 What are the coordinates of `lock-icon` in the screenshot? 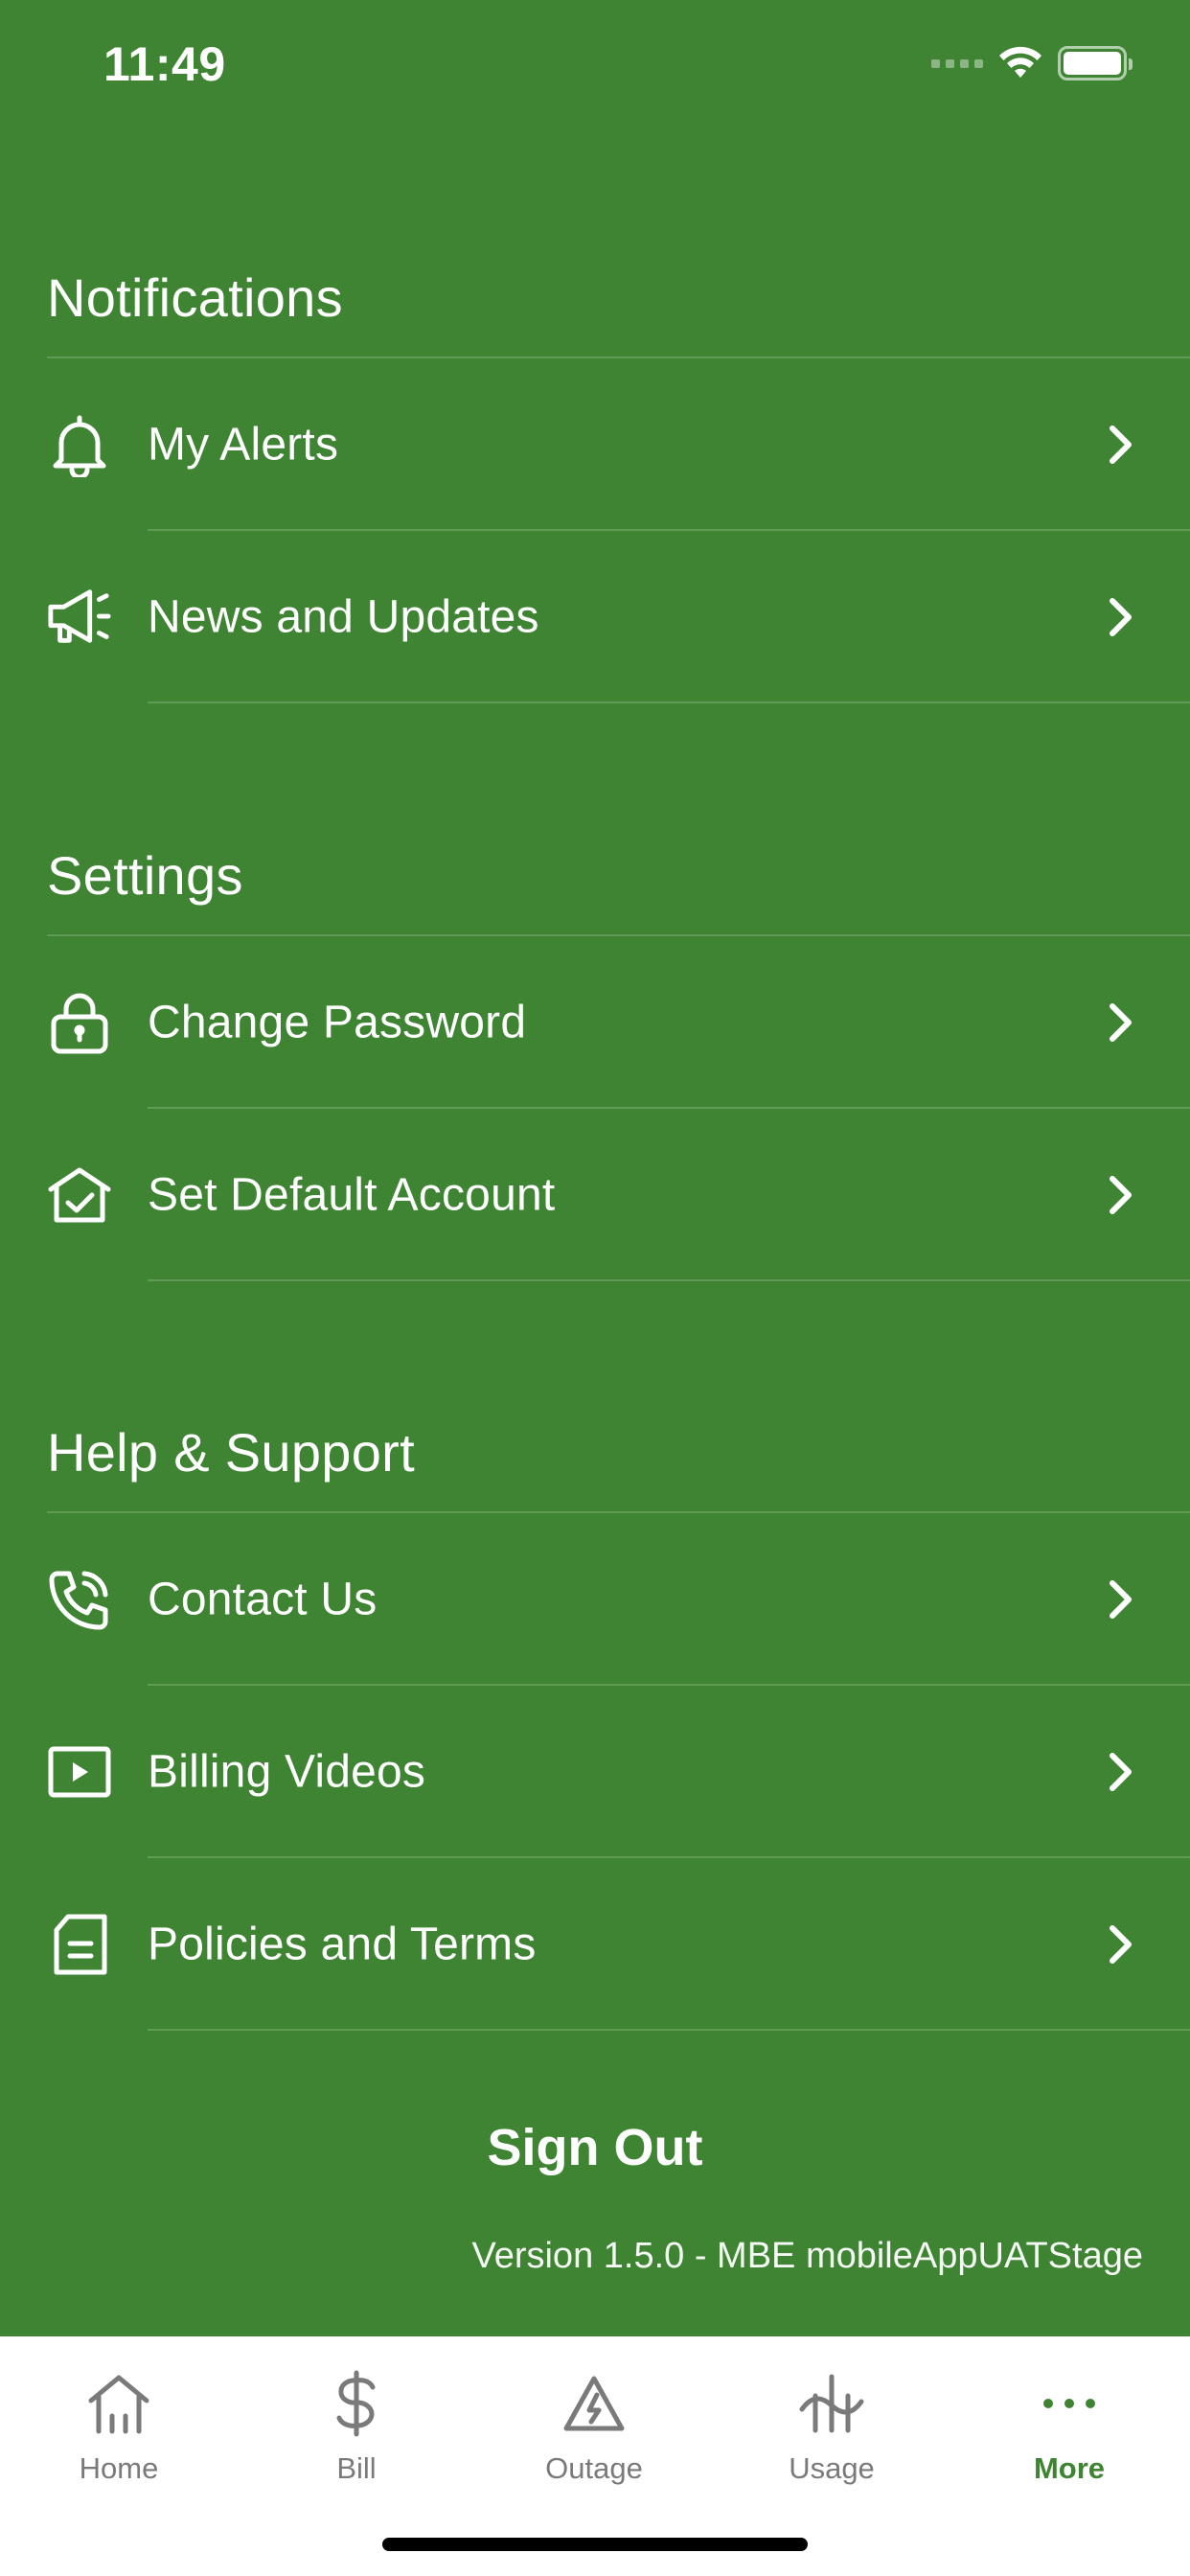 It's located at (80, 1023).